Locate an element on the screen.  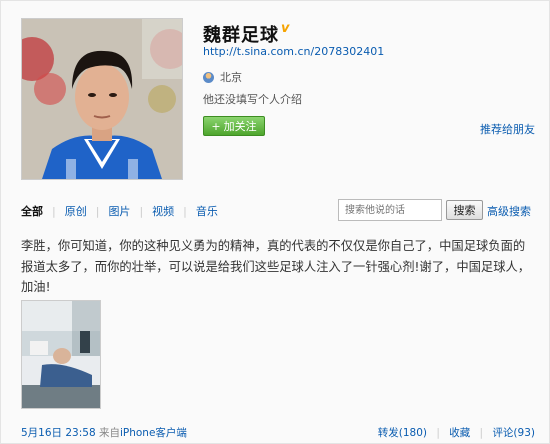
profile-location: 北京 is located at coordinates (222, 77).